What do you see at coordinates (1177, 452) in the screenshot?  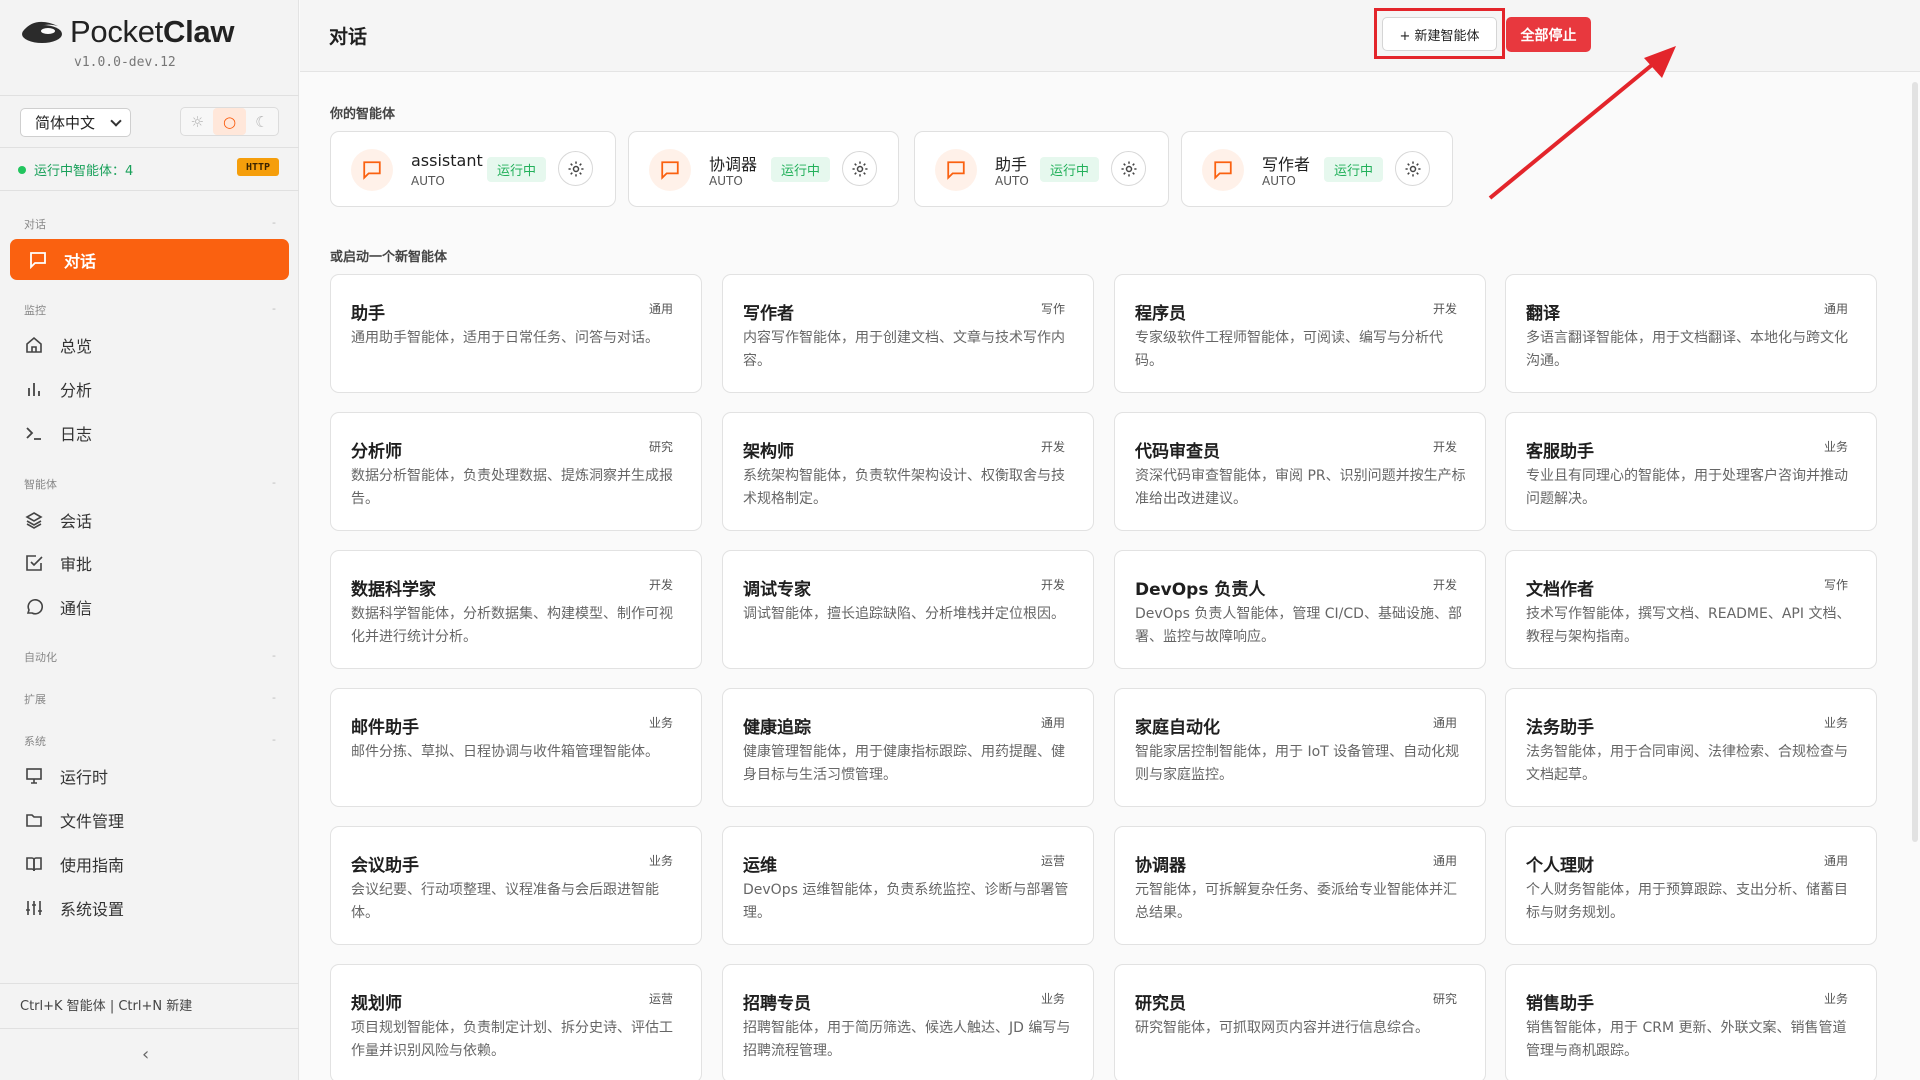 I see `template-title: 代码审查员` at bounding box center [1177, 452].